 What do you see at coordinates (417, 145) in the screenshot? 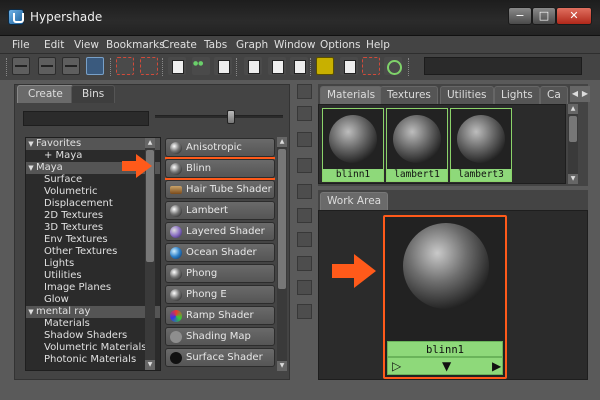
I see `material-swatch-lambert1: lambert1` at bounding box center [417, 145].